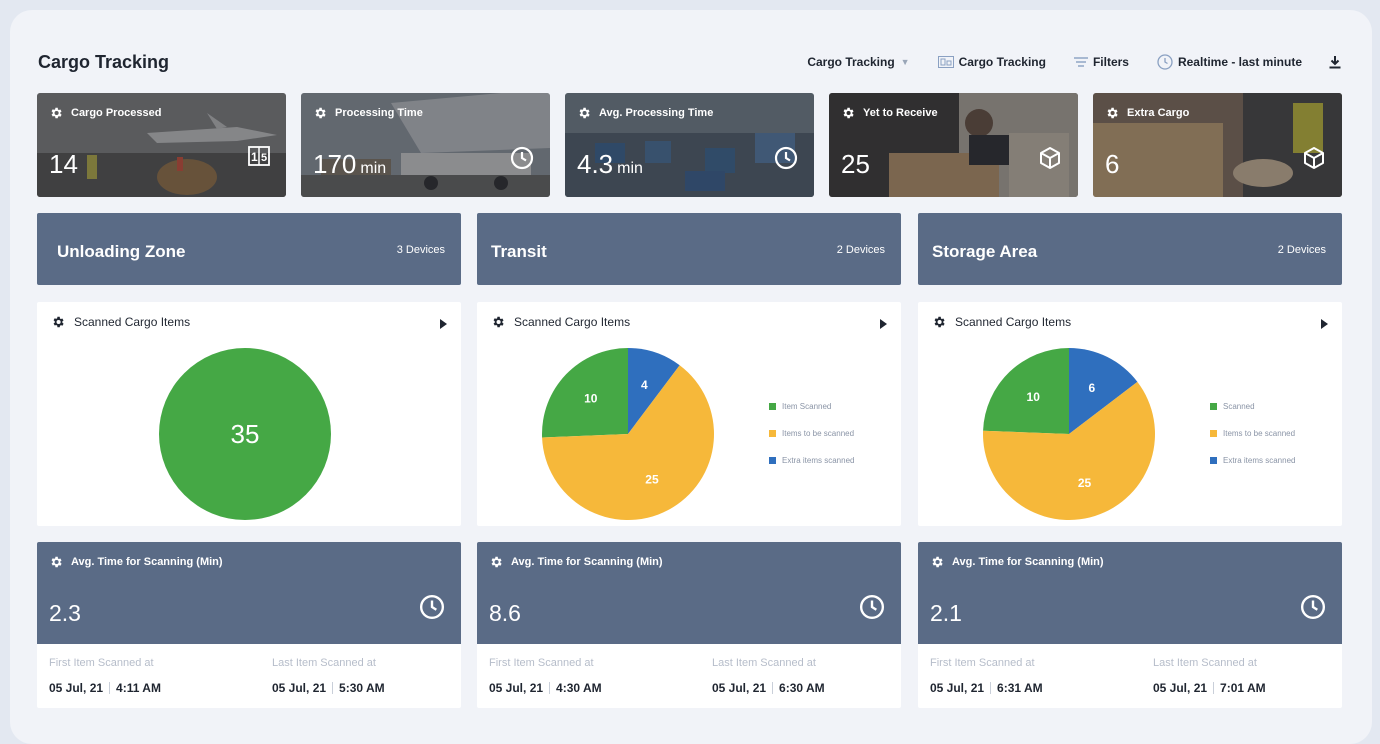 This screenshot has height=744, width=1380. I want to click on legend-label: Items to be scanned, so click(1259, 433).